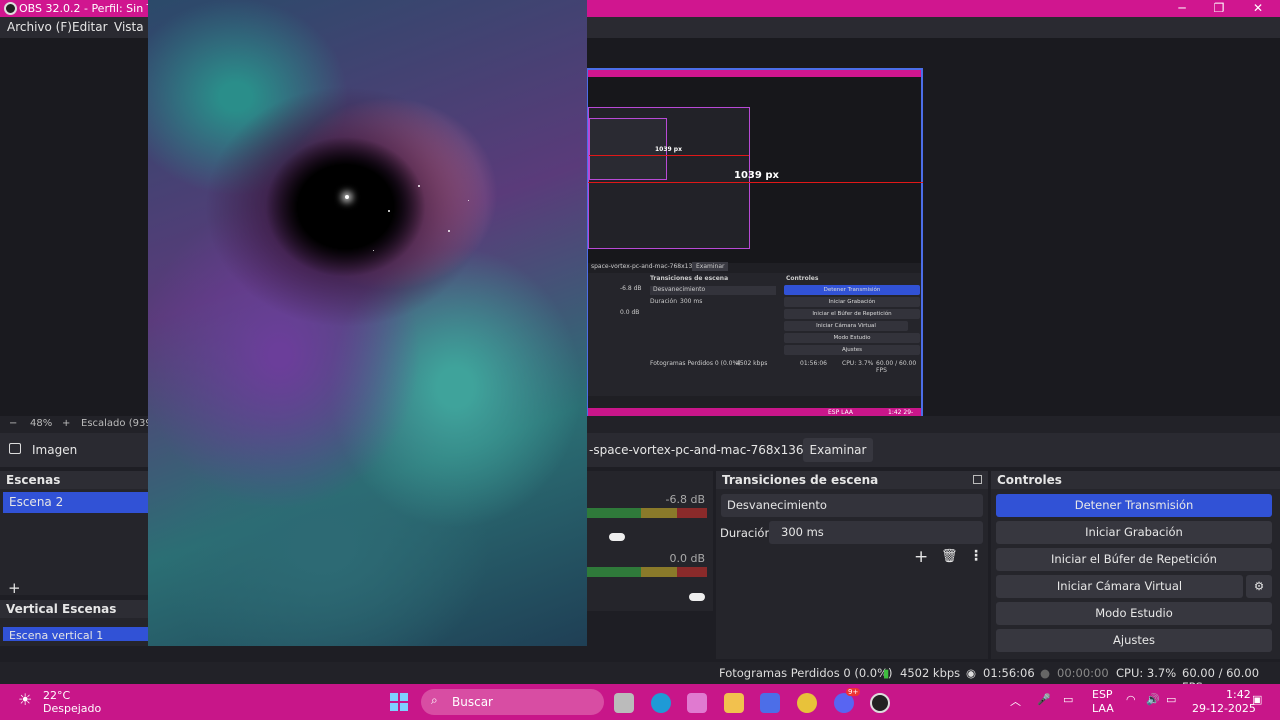 The image size is (1280, 720). What do you see at coordinates (852, 480) in the screenshot?
I see `transitions-title: Transiciones de escena` at bounding box center [852, 480].